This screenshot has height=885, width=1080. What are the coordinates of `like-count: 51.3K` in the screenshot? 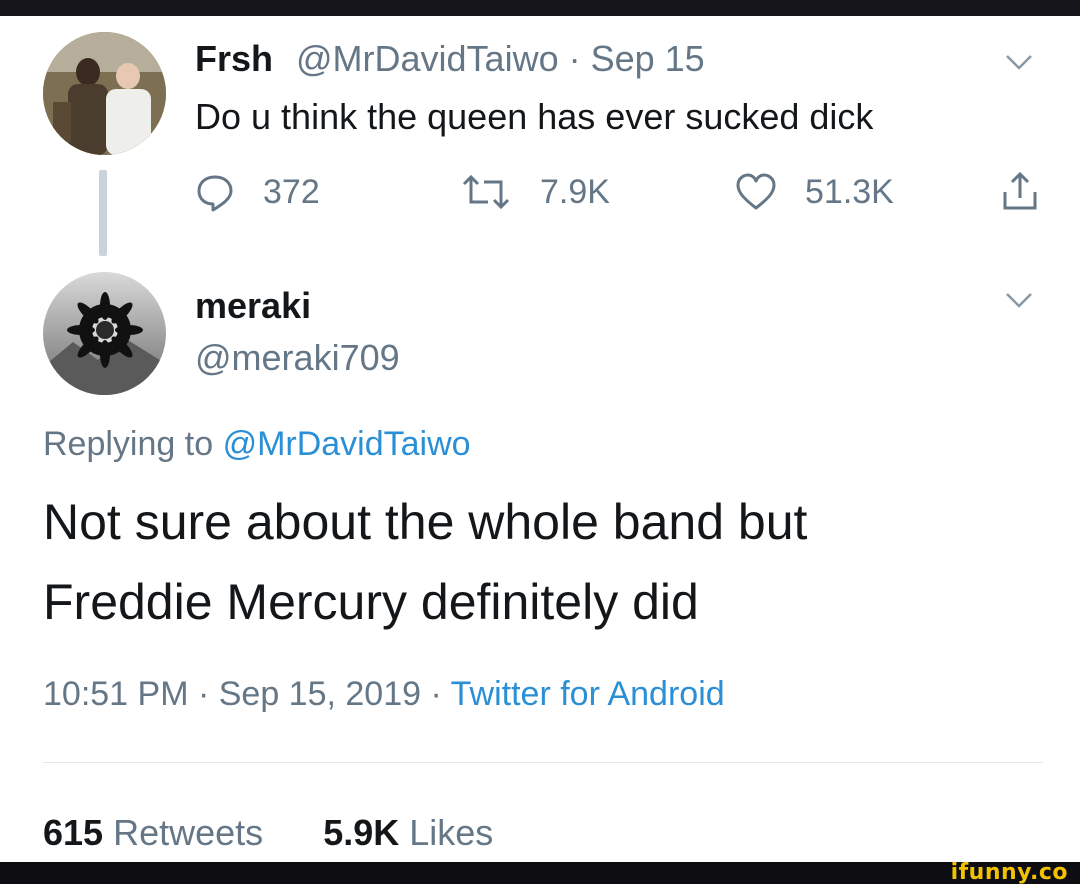 It's located at (849, 191).